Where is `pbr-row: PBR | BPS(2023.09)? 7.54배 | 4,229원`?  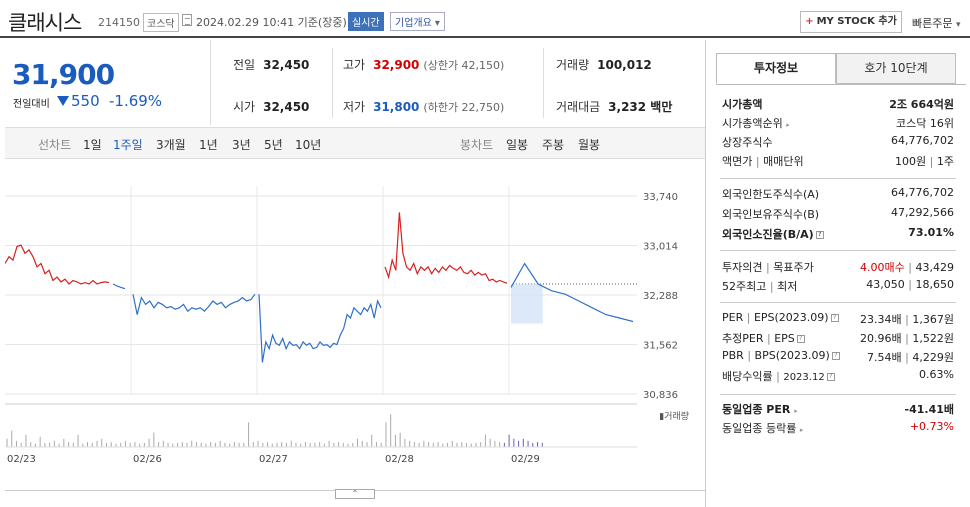
pbr-row: PBR | BPS(2023.09)? 7.54배 | 4,229원 is located at coordinates (838, 356).